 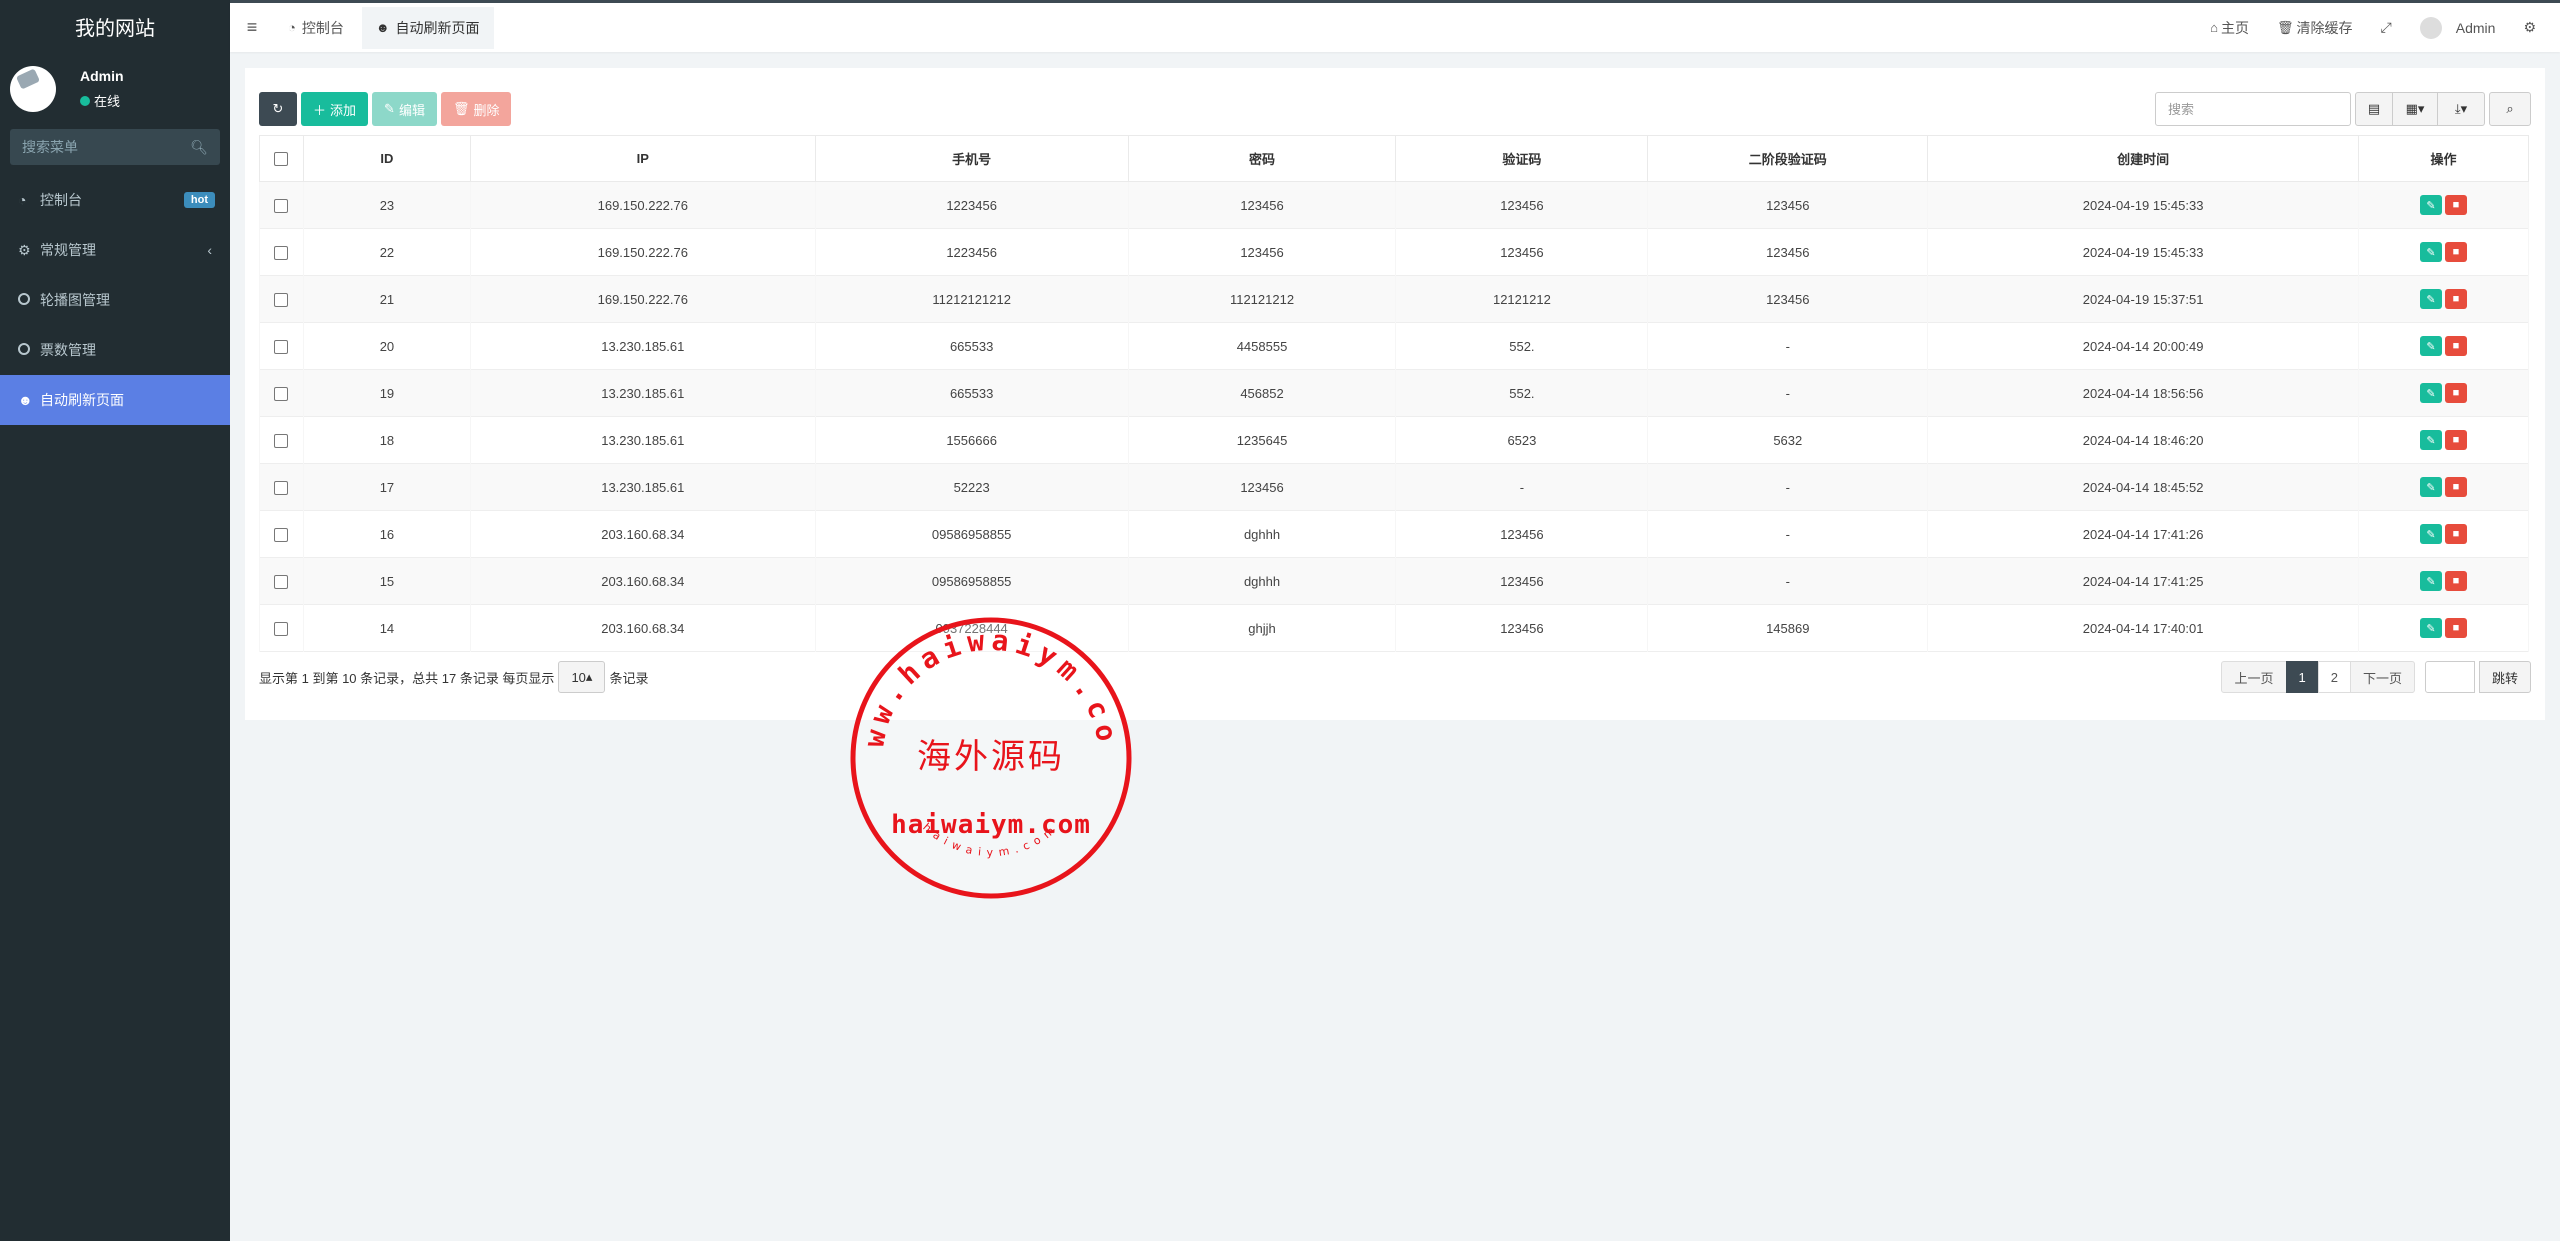 I want to click on table-cell: 2024-04-14 18:45:52, so click(x=2143, y=487).